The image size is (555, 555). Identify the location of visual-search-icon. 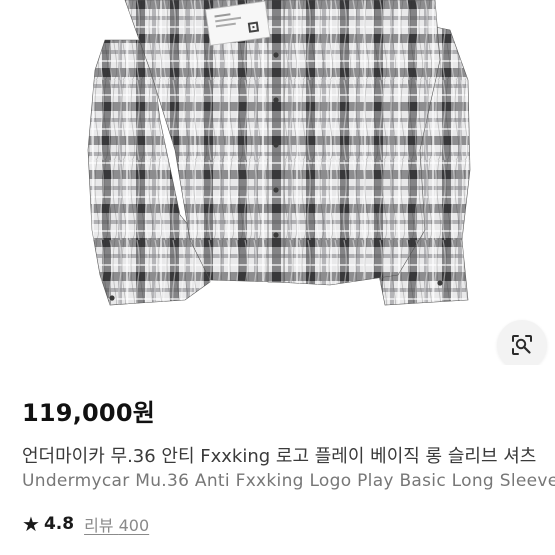
(522, 345).